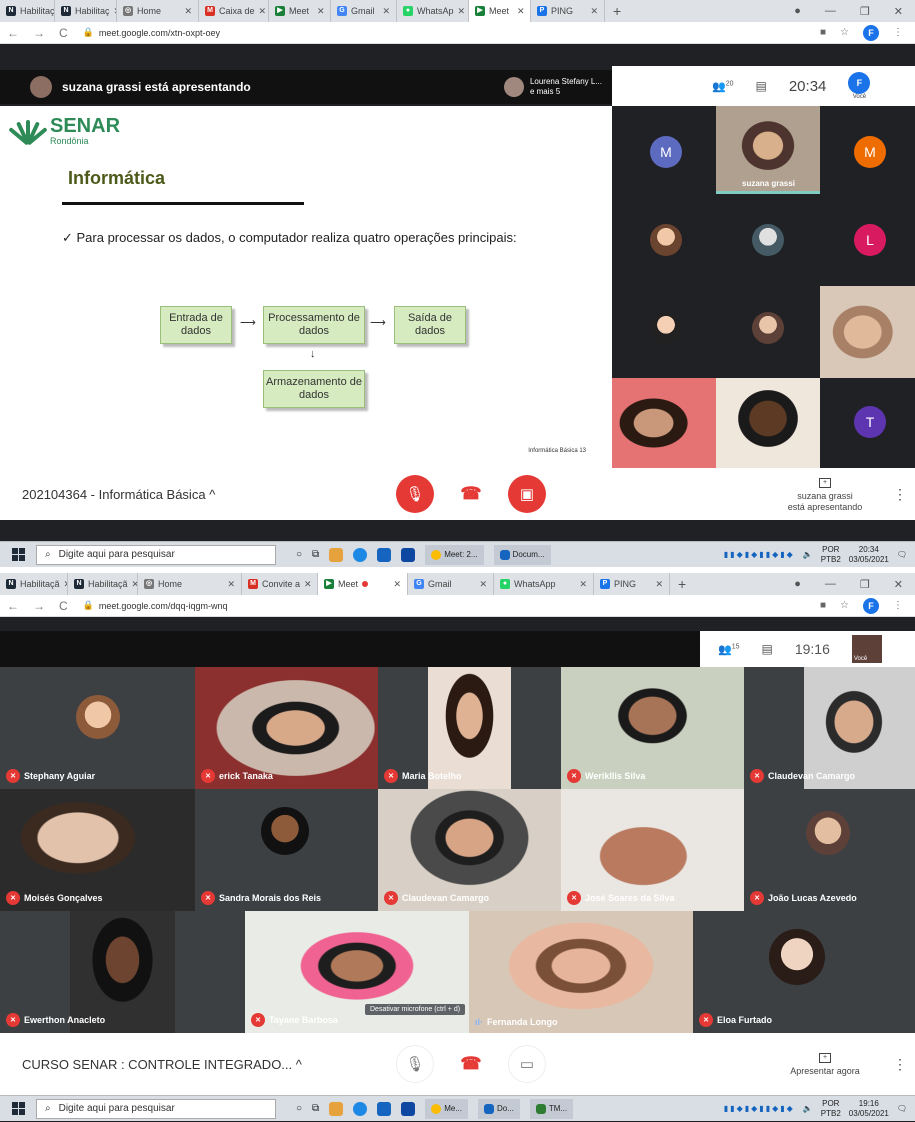 Image resolution: width=915 pixels, height=1122 pixels. Describe the element at coordinates (299, 554) in the screenshot. I see `cortana-icon: ○` at that location.